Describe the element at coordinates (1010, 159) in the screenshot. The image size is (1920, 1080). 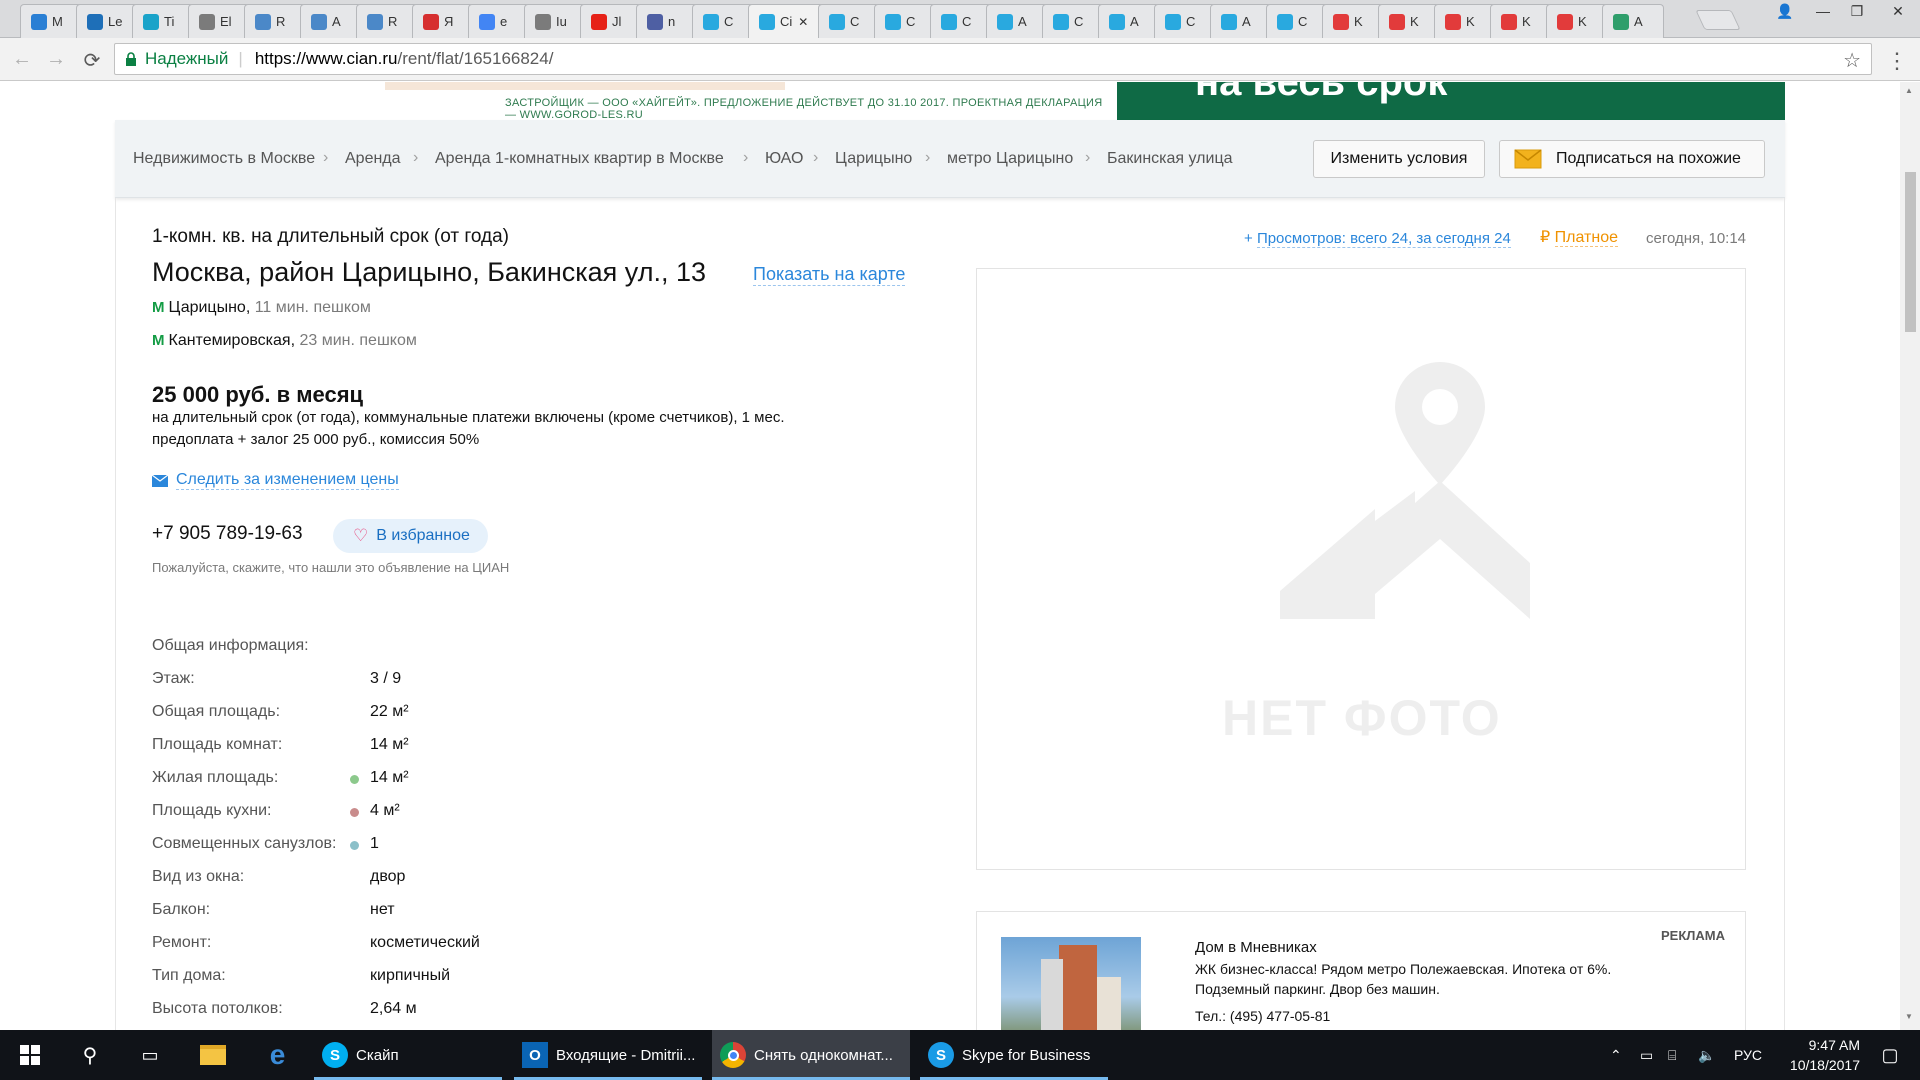
I see `breadcrumb-item: метро Царицыно` at that location.